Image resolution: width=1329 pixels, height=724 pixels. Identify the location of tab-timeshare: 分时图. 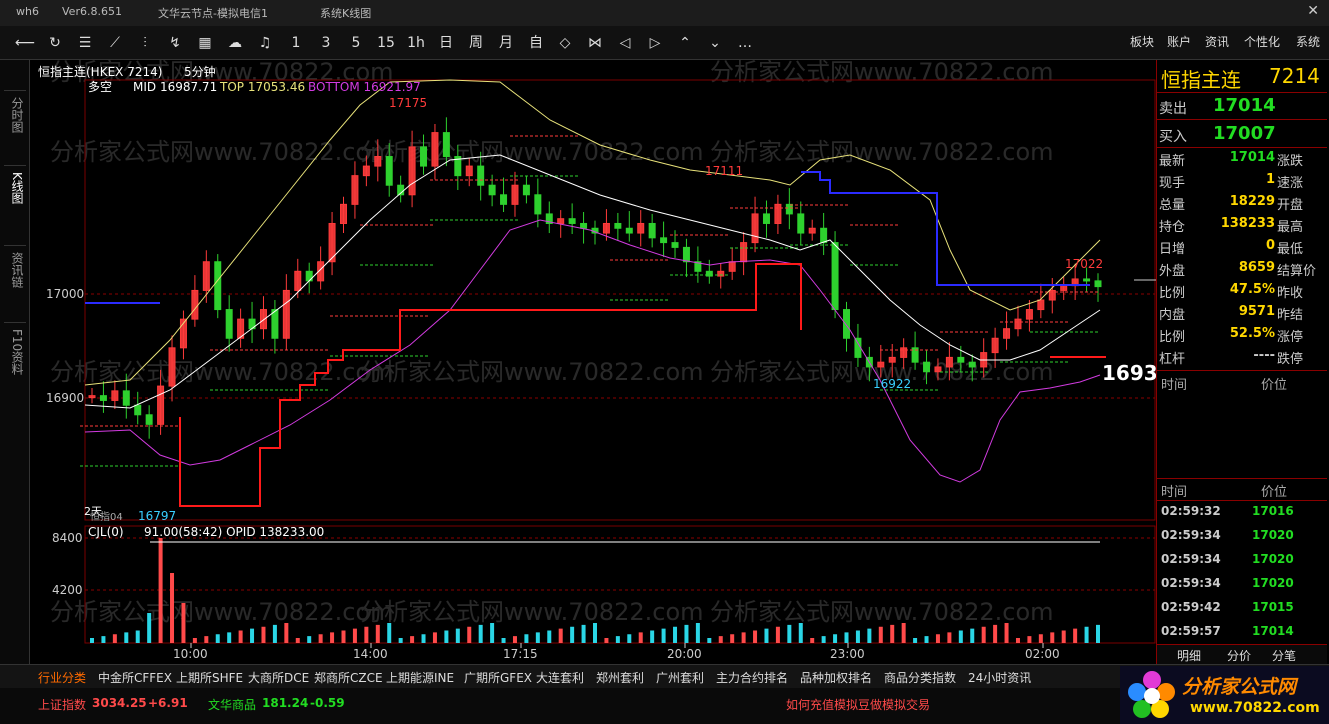
(15, 114).